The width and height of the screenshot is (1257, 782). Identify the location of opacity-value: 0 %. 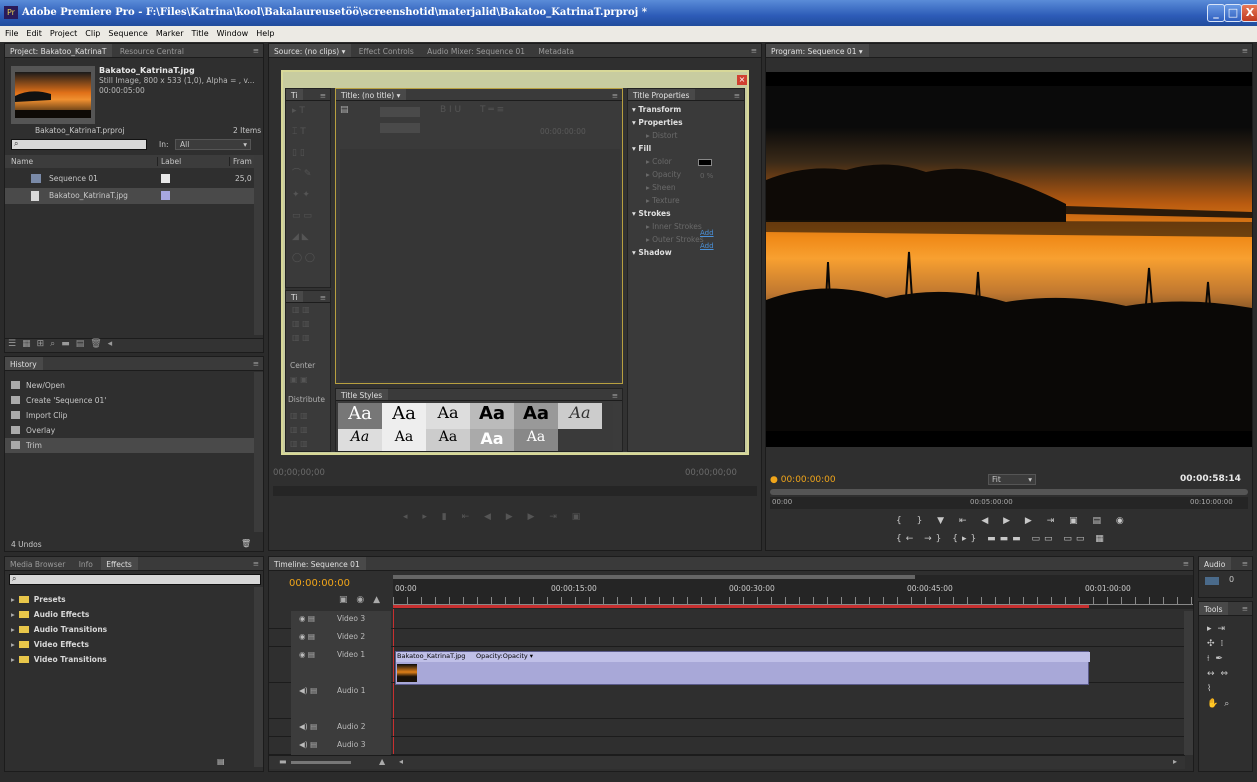
(706, 176).